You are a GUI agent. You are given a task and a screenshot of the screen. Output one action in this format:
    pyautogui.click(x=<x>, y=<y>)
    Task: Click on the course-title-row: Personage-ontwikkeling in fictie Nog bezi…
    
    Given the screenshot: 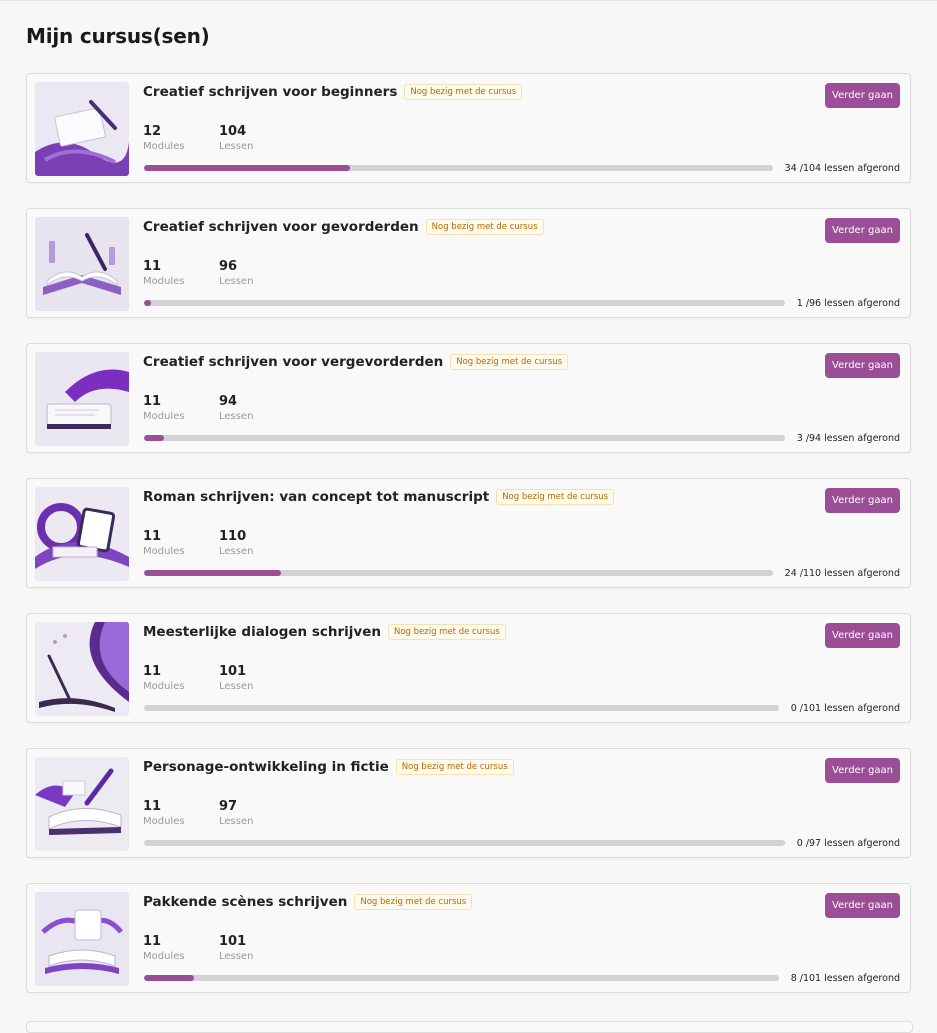 What is the action you would take?
    pyautogui.click(x=328, y=767)
    